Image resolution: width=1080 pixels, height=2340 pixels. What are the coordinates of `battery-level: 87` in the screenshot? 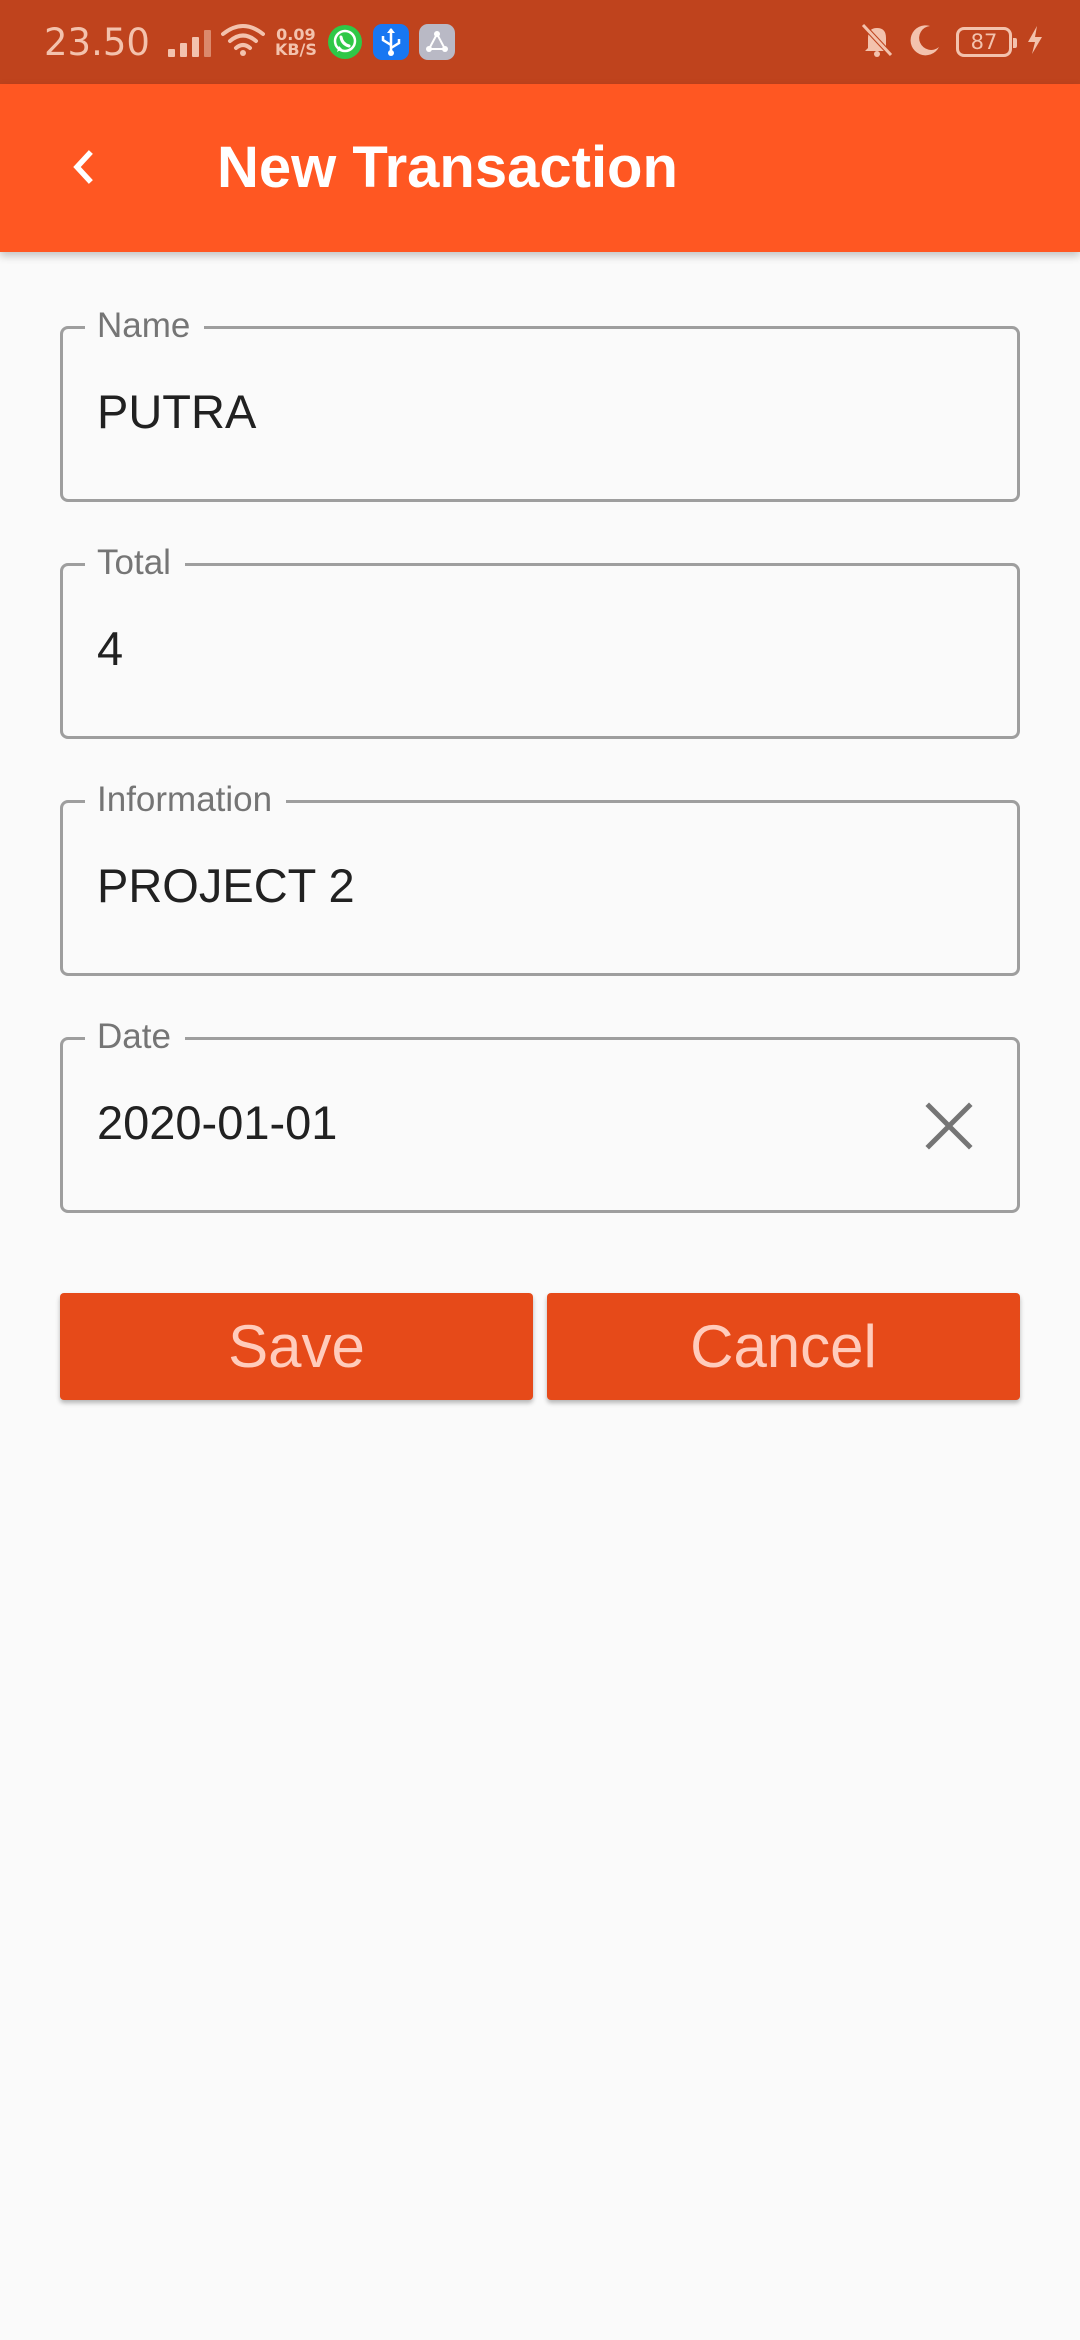 It's located at (984, 42).